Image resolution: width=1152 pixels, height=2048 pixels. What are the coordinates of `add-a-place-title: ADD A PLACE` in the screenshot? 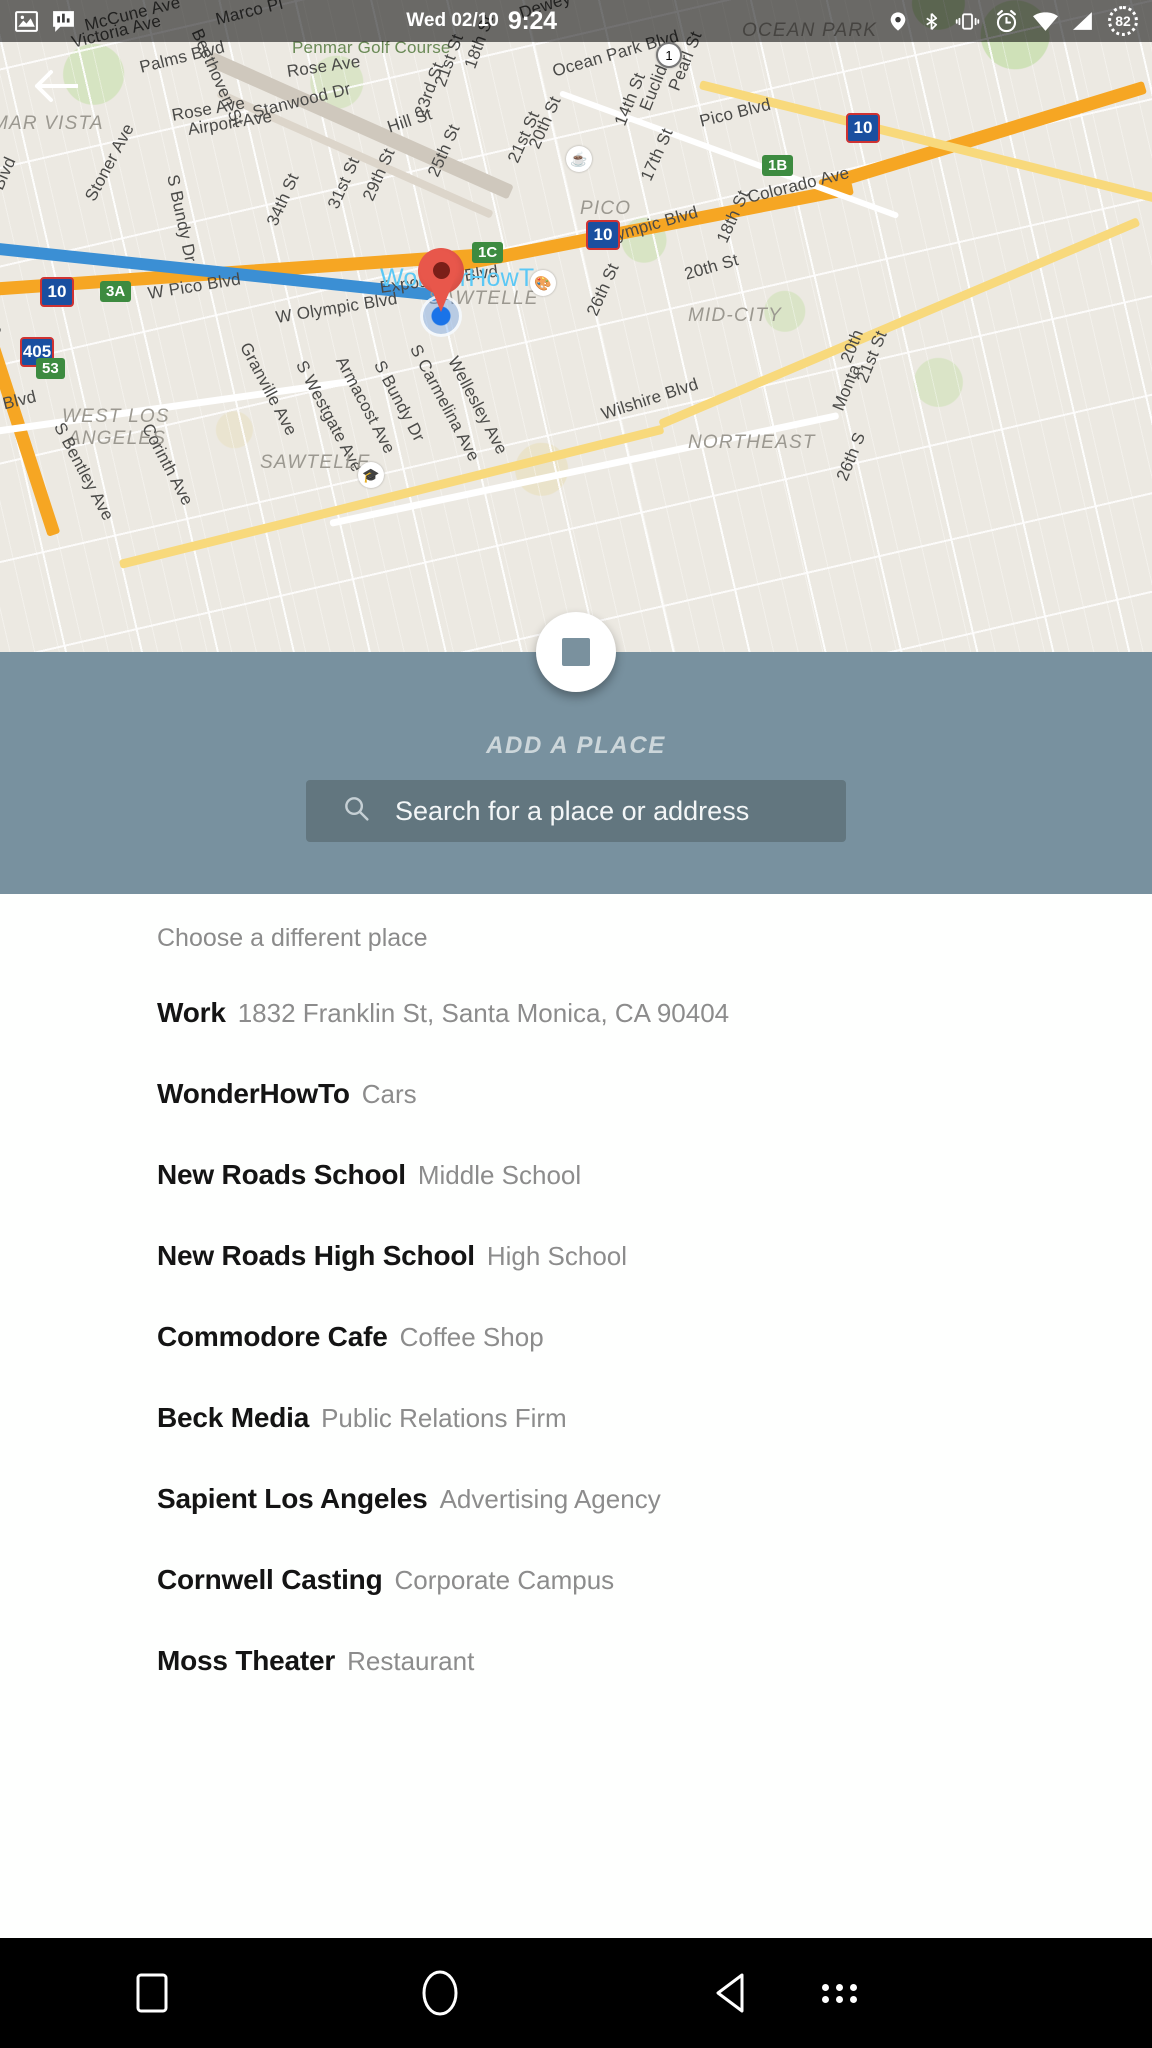 It's located at (576, 745).